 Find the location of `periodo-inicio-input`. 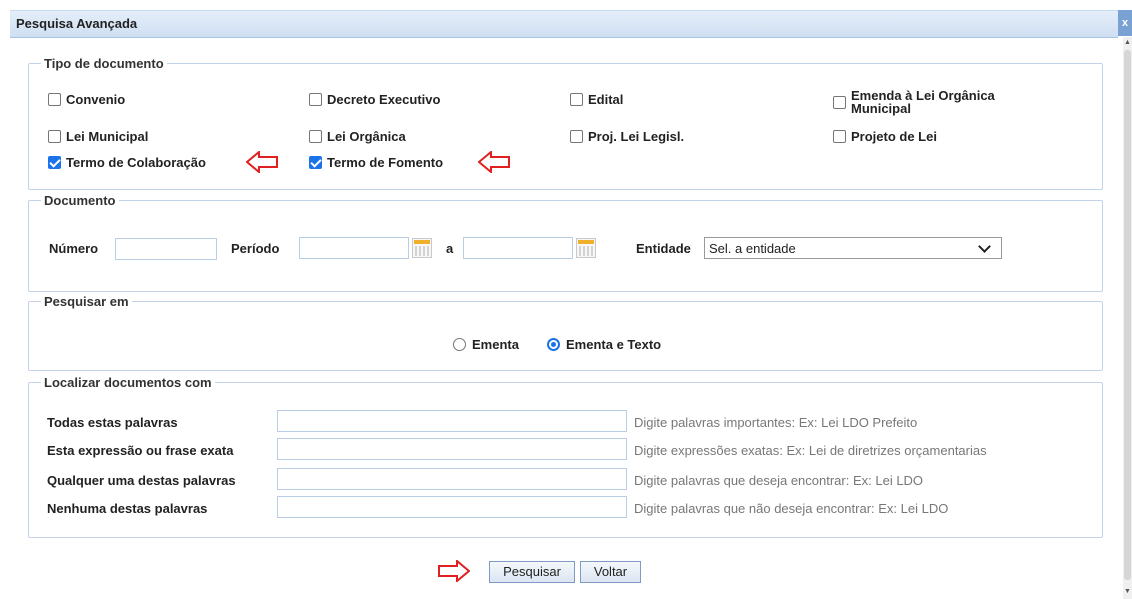

periodo-inicio-input is located at coordinates (354, 248).